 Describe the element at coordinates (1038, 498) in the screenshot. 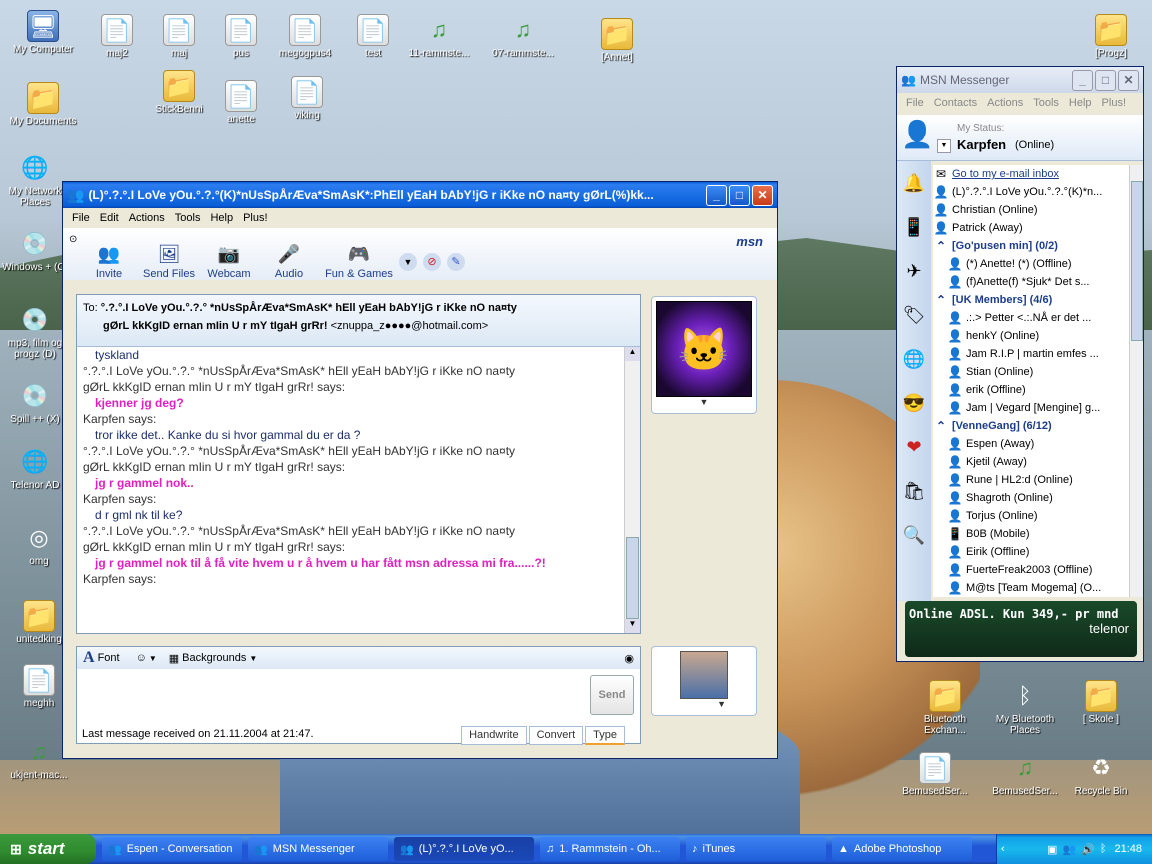

I see `contact-row: 👤 Shagroth (Online)` at that location.